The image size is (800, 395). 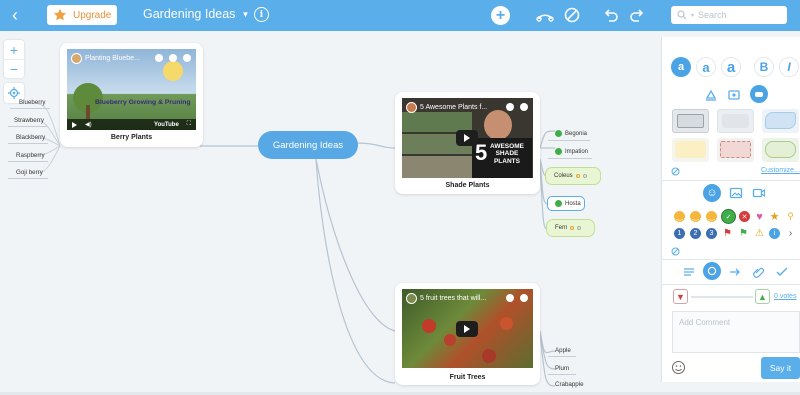 I want to click on central-topic: Gardening Ideas, so click(x=308, y=145).